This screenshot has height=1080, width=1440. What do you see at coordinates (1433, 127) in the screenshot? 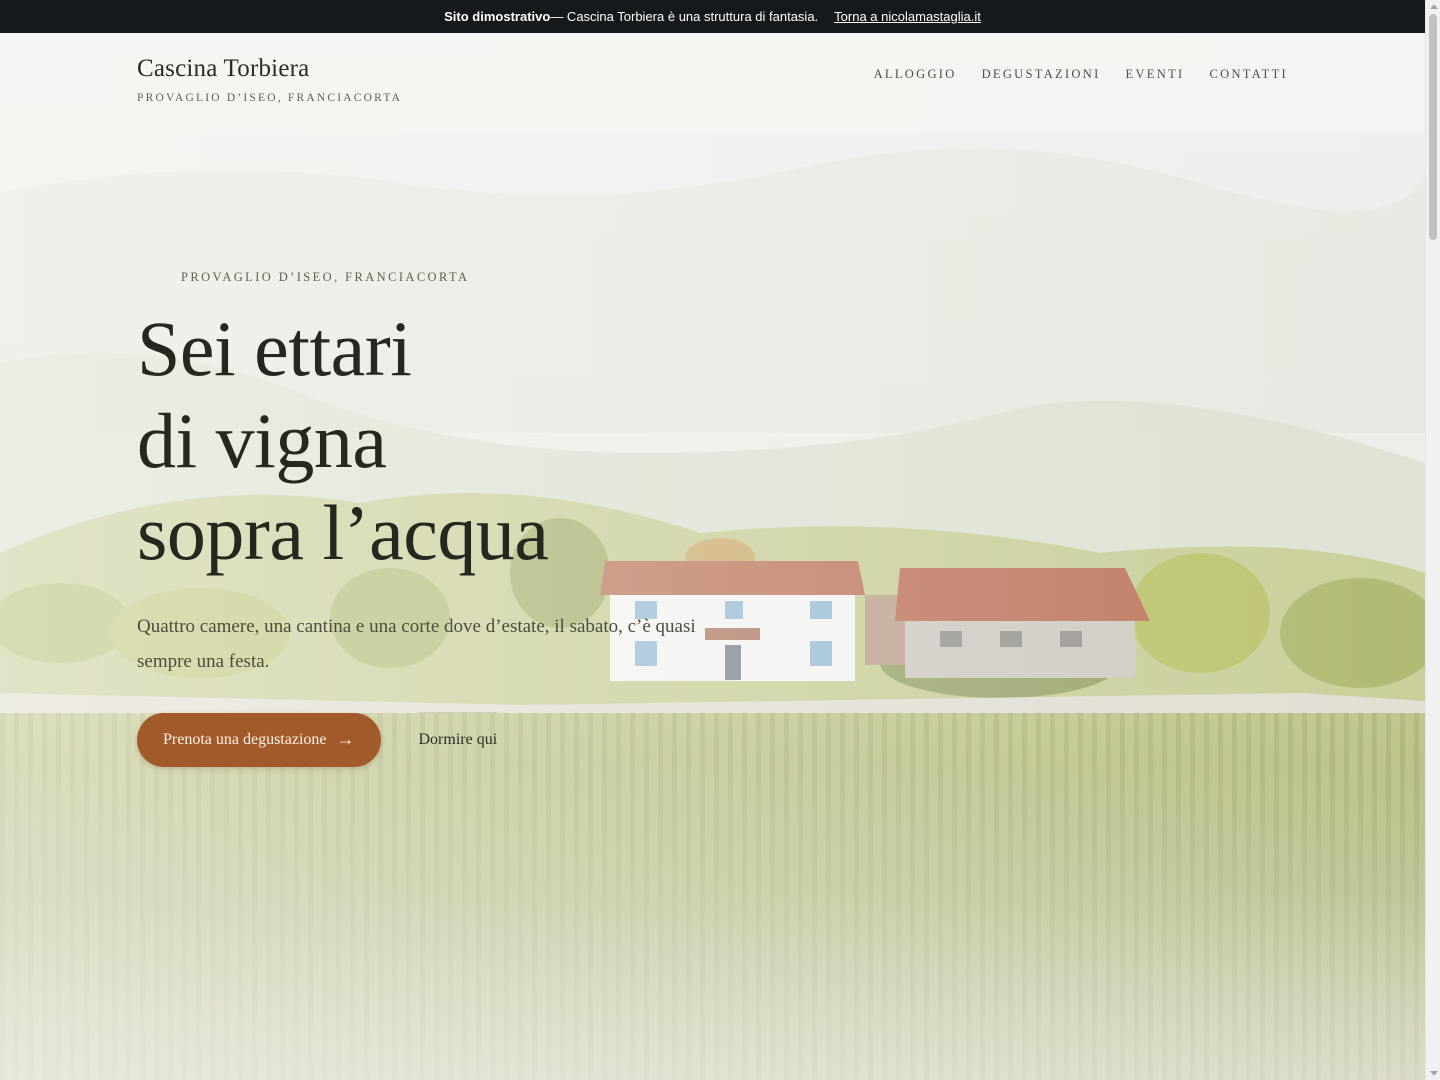
I see `scrollbar-thumb` at bounding box center [1433, 127].